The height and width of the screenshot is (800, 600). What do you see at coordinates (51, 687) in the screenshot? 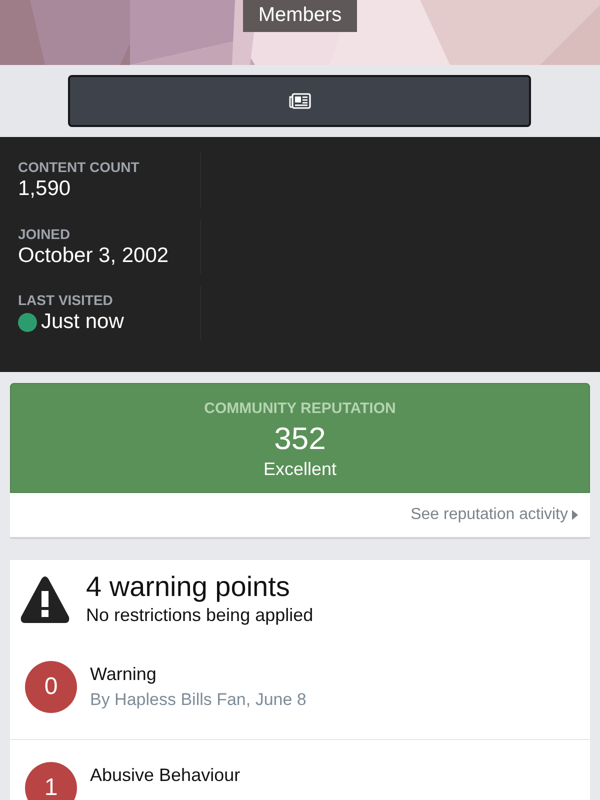
I see `warning-points-badge: 0` at bounding box center [51, 687].